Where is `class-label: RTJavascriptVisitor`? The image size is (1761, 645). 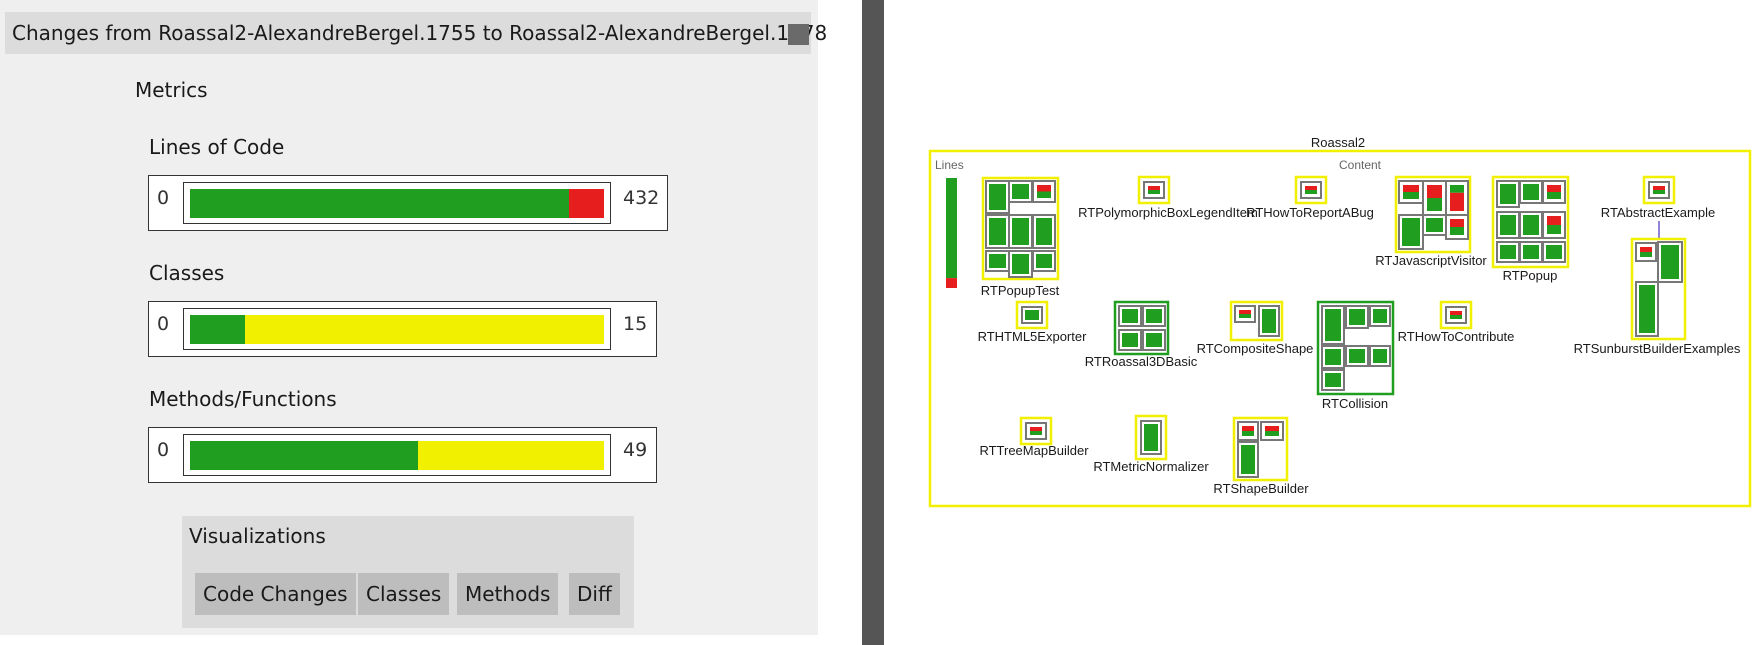 class-label: RTJavascriptVisitor is located at coordinates (1431, 260).